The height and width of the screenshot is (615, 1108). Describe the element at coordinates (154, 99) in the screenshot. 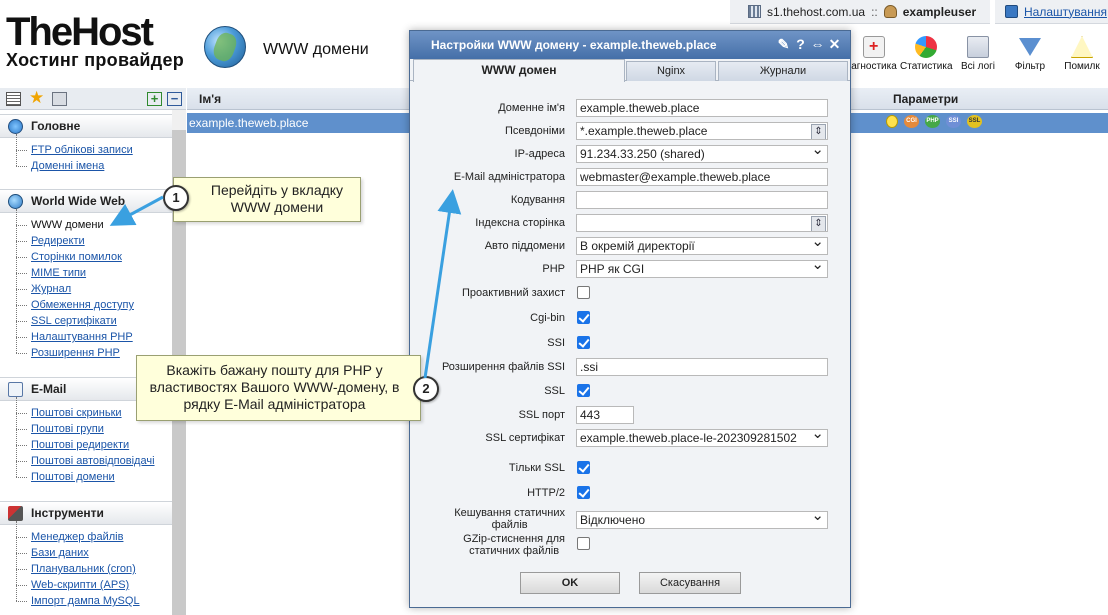

I see `expand-all-icon: +` at that location.